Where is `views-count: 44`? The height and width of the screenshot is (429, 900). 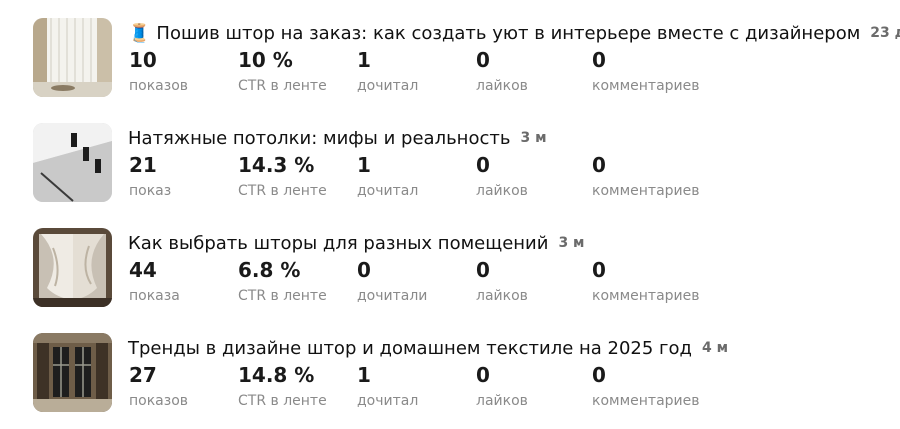
views-count: 44 is located at coordinates (143, 270).